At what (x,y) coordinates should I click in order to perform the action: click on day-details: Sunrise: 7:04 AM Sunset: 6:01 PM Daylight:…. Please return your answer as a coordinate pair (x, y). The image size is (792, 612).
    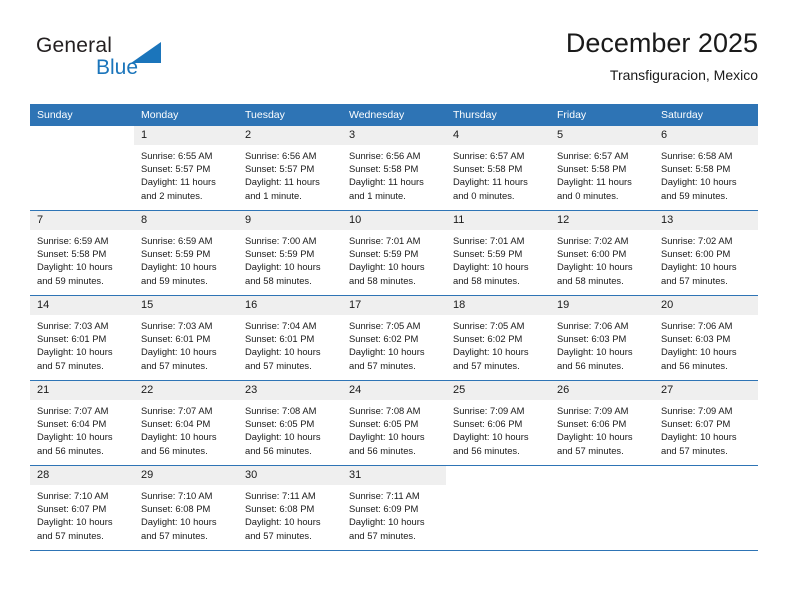
    Looking at the image, I should click on (290, 343).